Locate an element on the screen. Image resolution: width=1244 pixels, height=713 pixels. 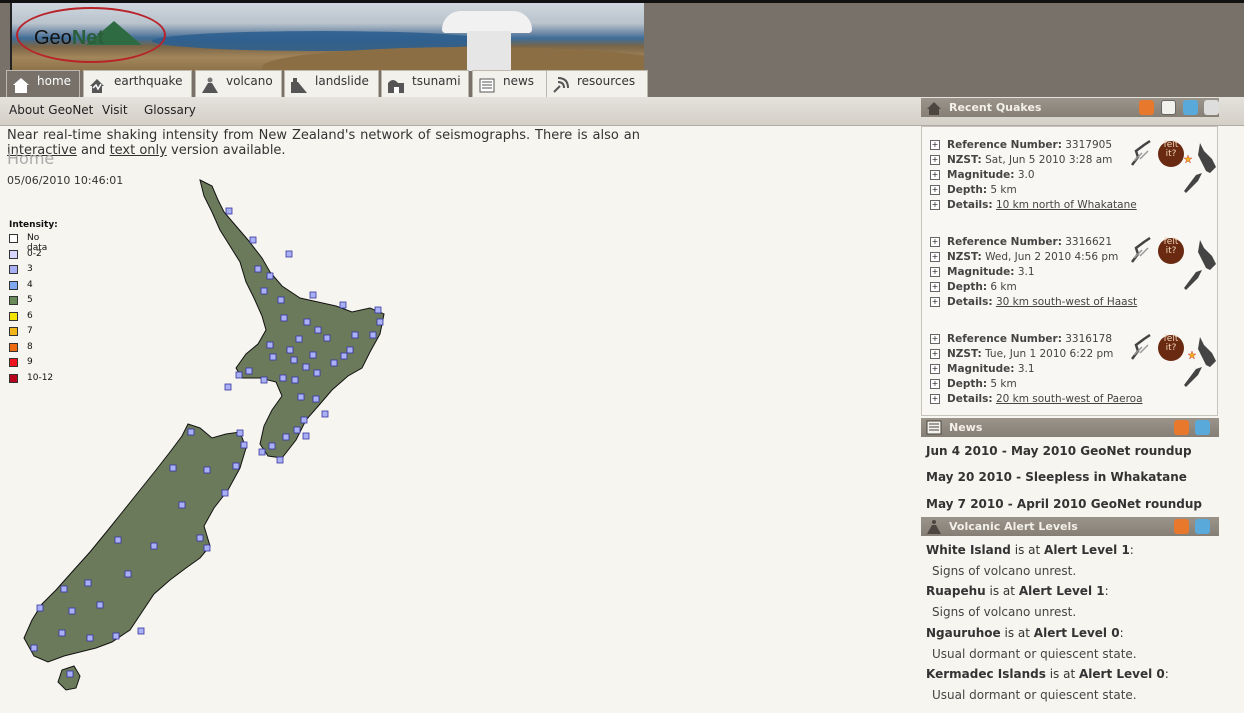
news-twitter-icon is located at coordinates (1202, 427).